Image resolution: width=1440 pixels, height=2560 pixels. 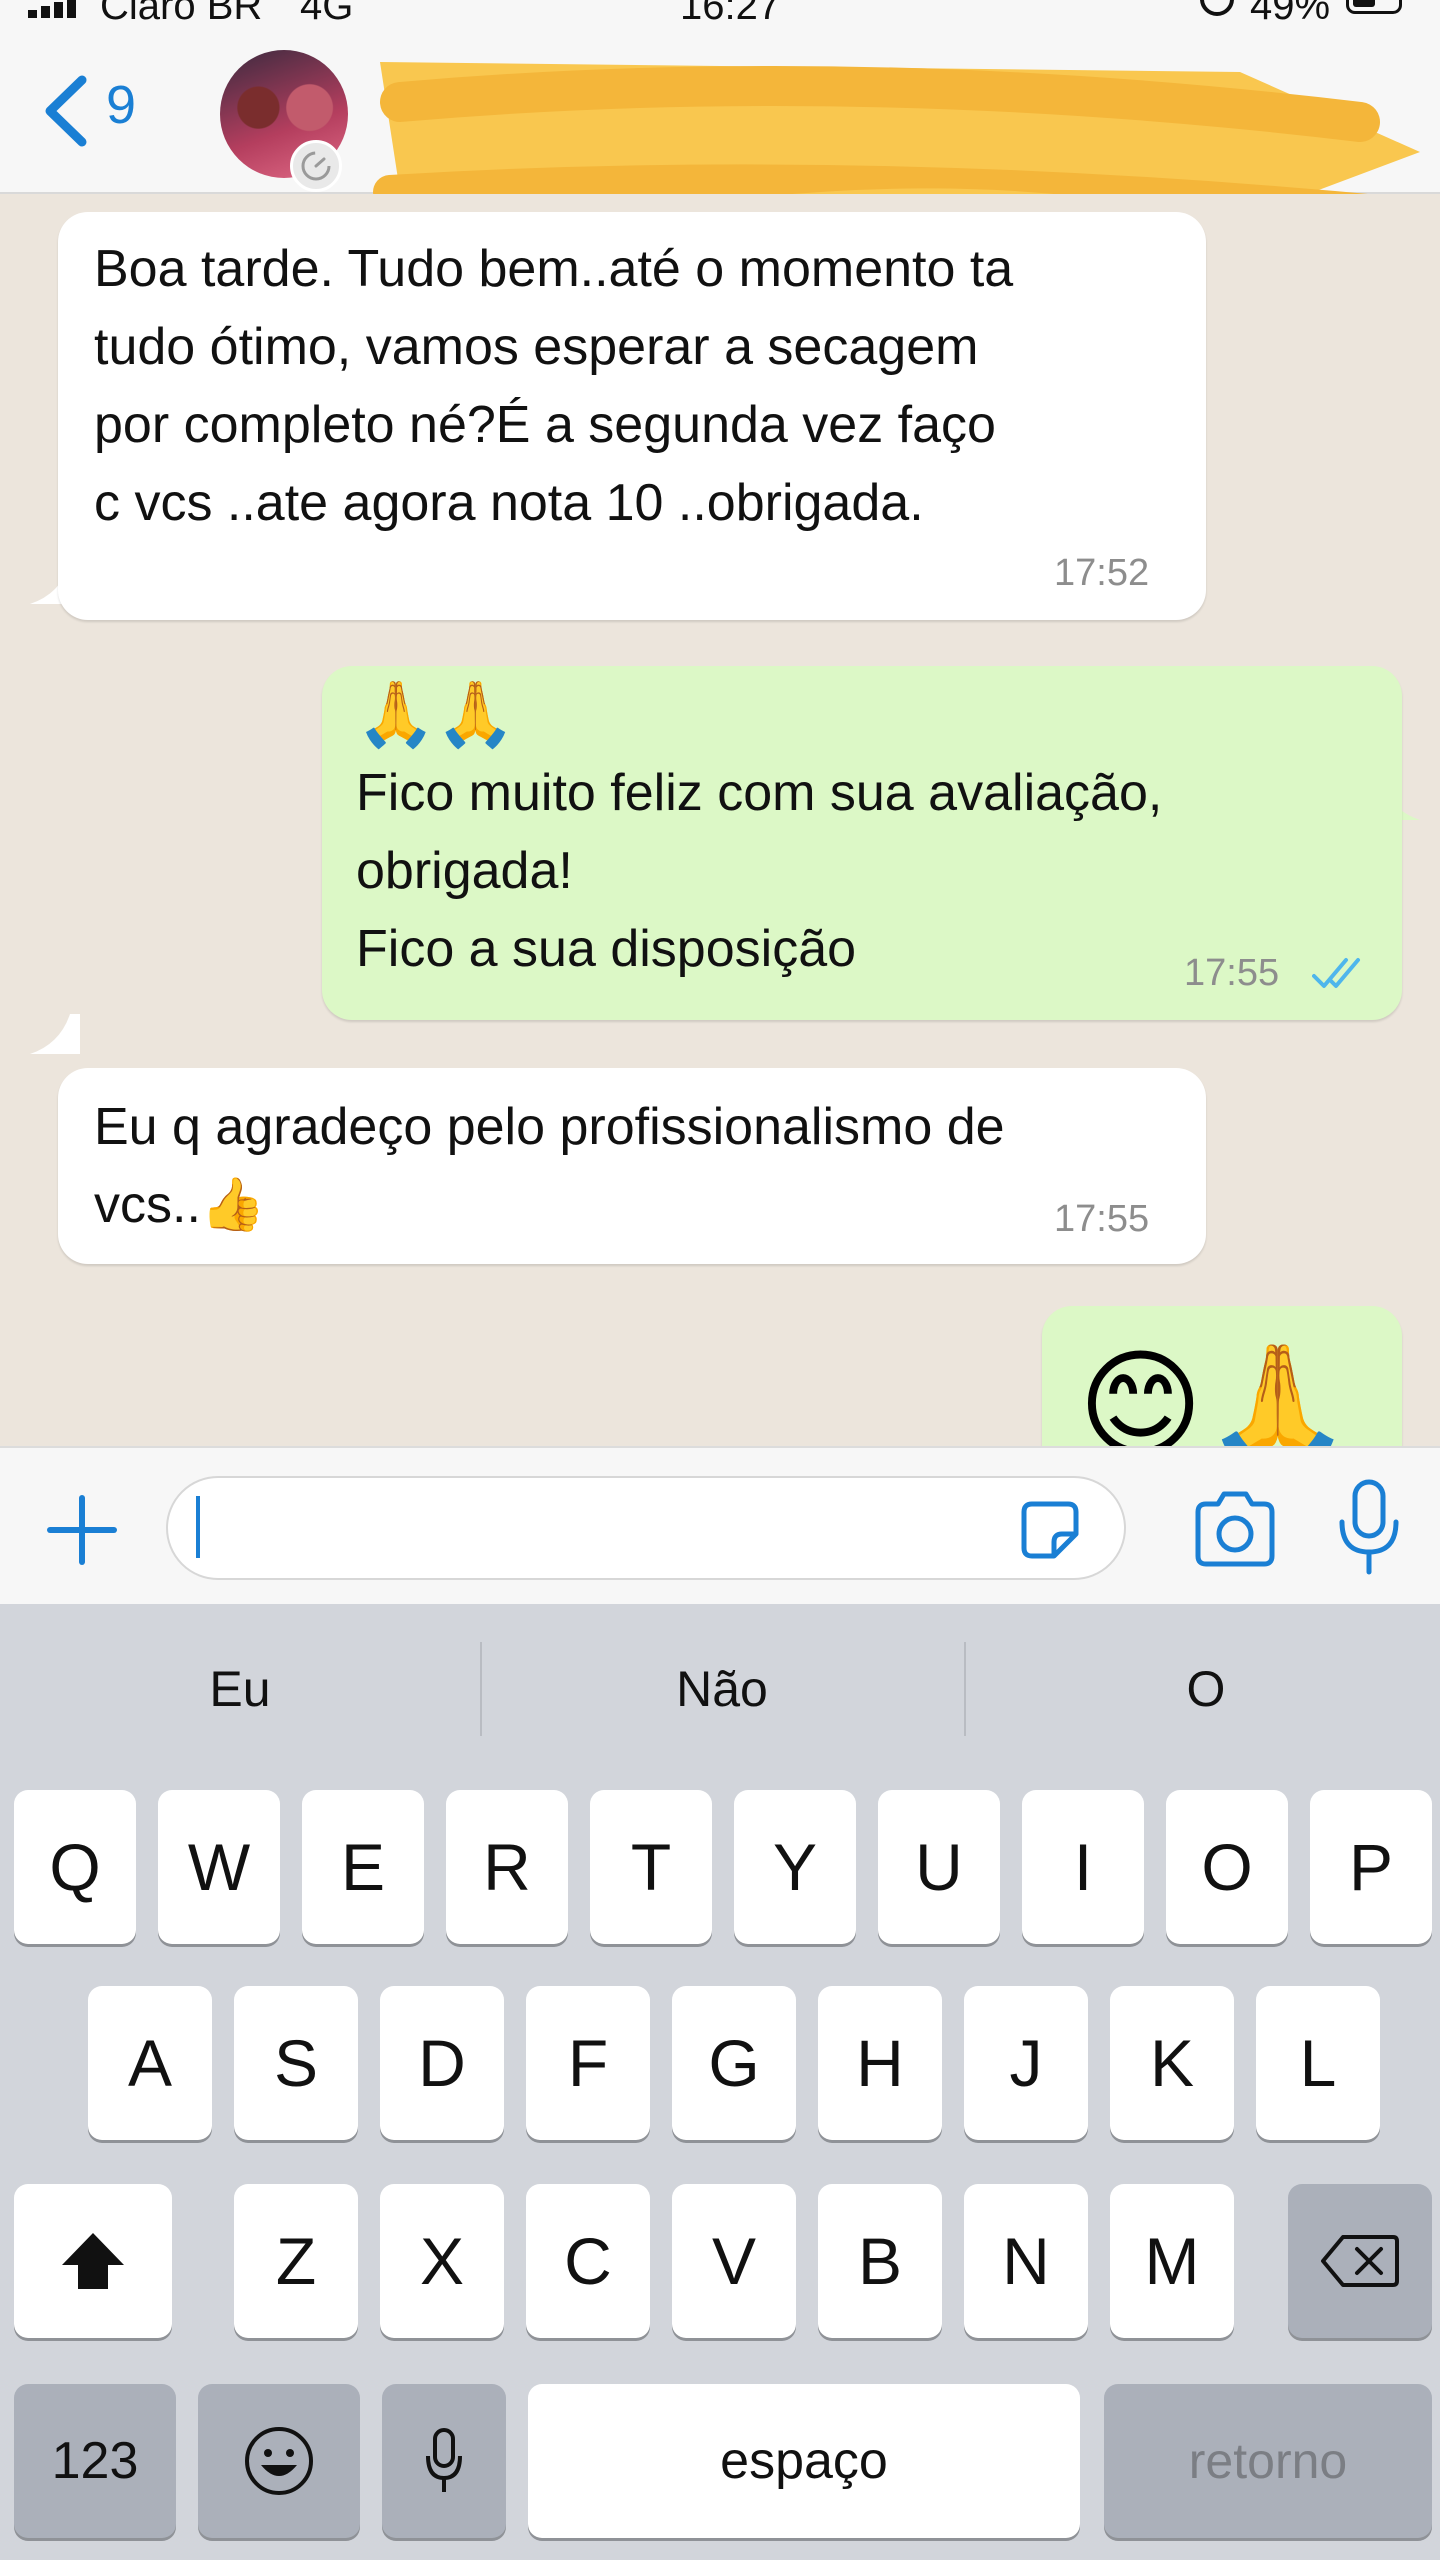 I want to click on unread-count: 9, so click(x=121, y=105).